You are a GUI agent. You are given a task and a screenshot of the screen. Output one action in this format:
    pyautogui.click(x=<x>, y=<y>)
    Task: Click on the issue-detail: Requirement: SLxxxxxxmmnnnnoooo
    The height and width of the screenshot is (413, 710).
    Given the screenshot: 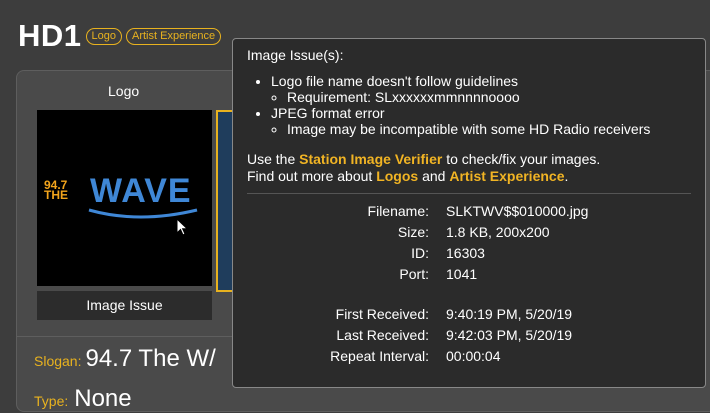 What is the action you would take?
    pyautogui.click(x=489, y=97)
    